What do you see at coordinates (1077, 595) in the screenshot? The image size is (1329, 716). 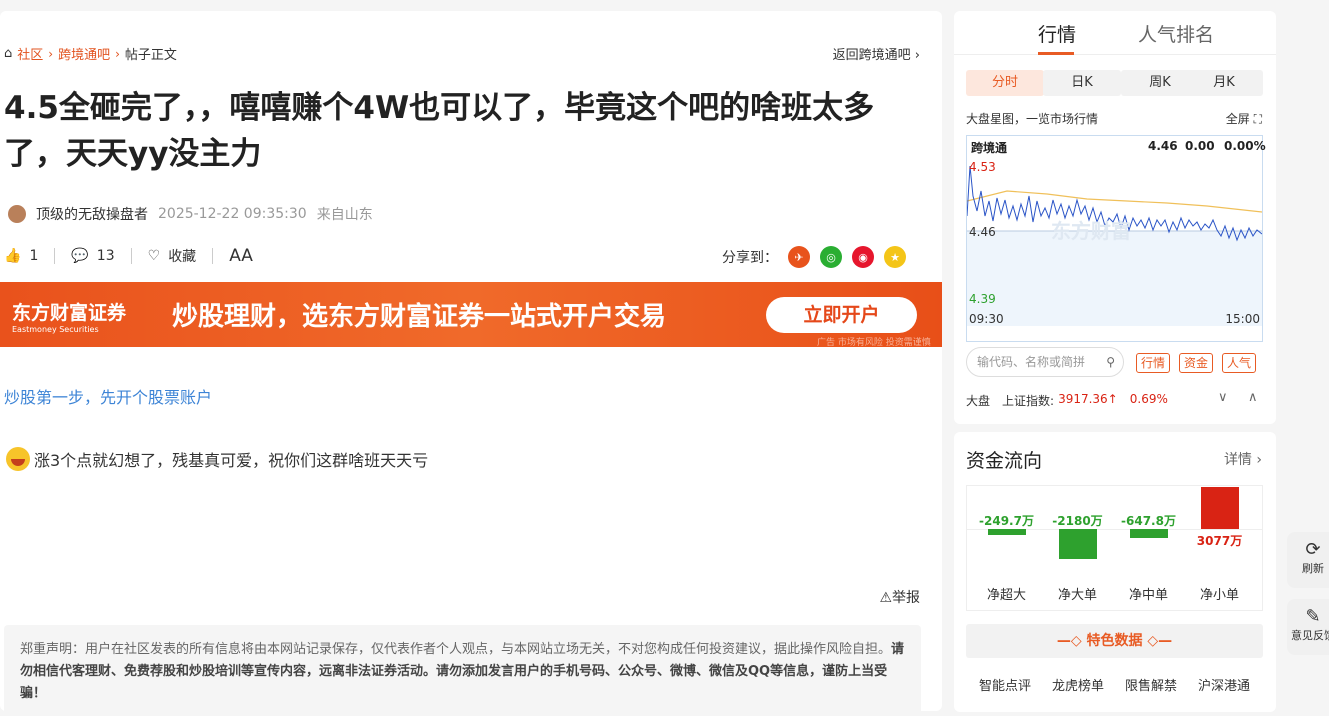 I see `flow-category-label: 净大单` at bounding box center [1077, 595].